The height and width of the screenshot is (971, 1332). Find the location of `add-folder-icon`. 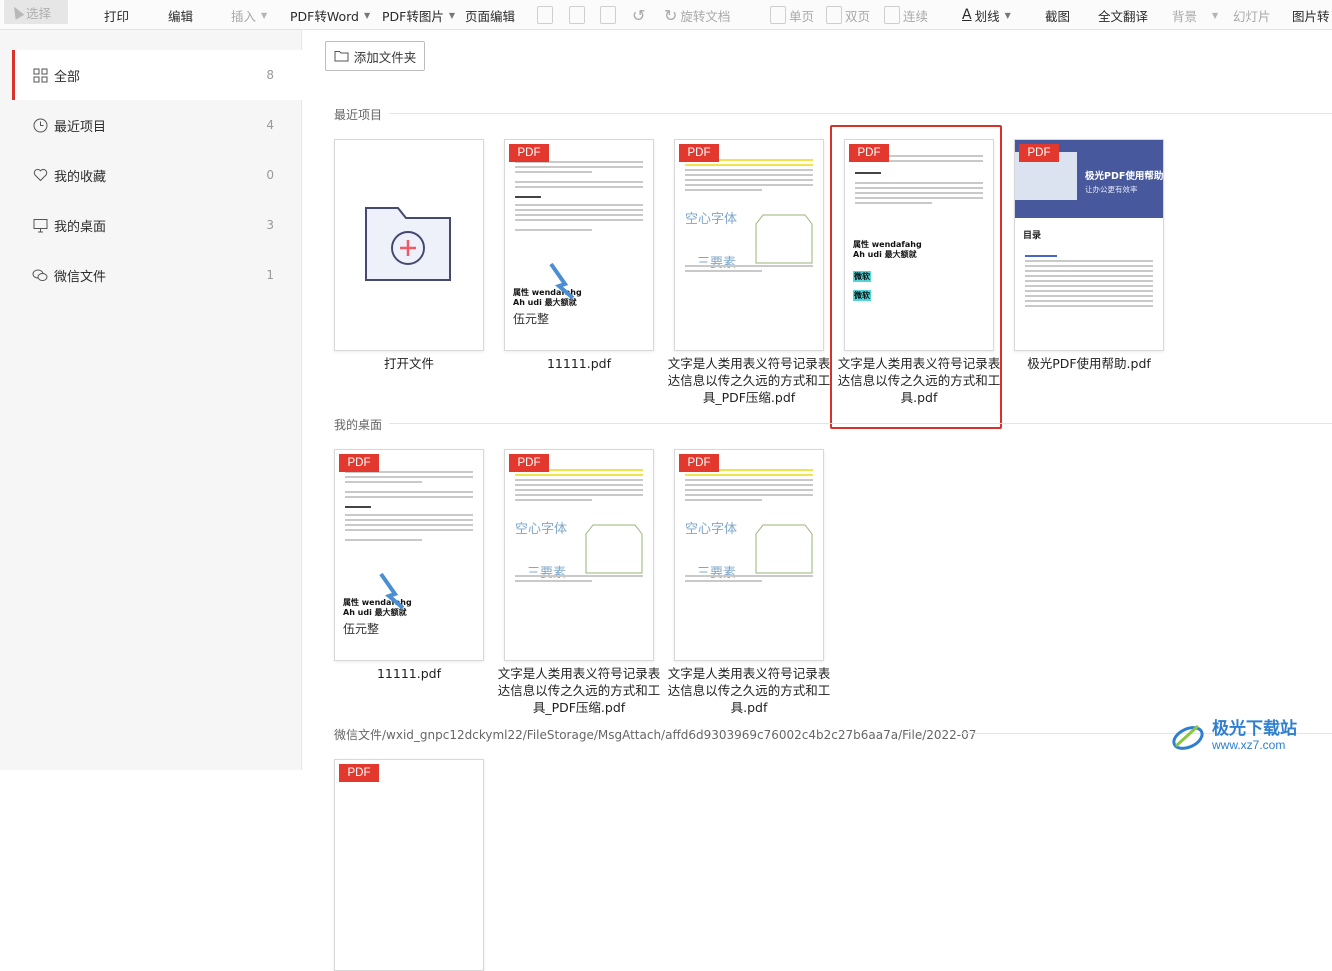

add-folder-icon is located at coordinates (408, 244).